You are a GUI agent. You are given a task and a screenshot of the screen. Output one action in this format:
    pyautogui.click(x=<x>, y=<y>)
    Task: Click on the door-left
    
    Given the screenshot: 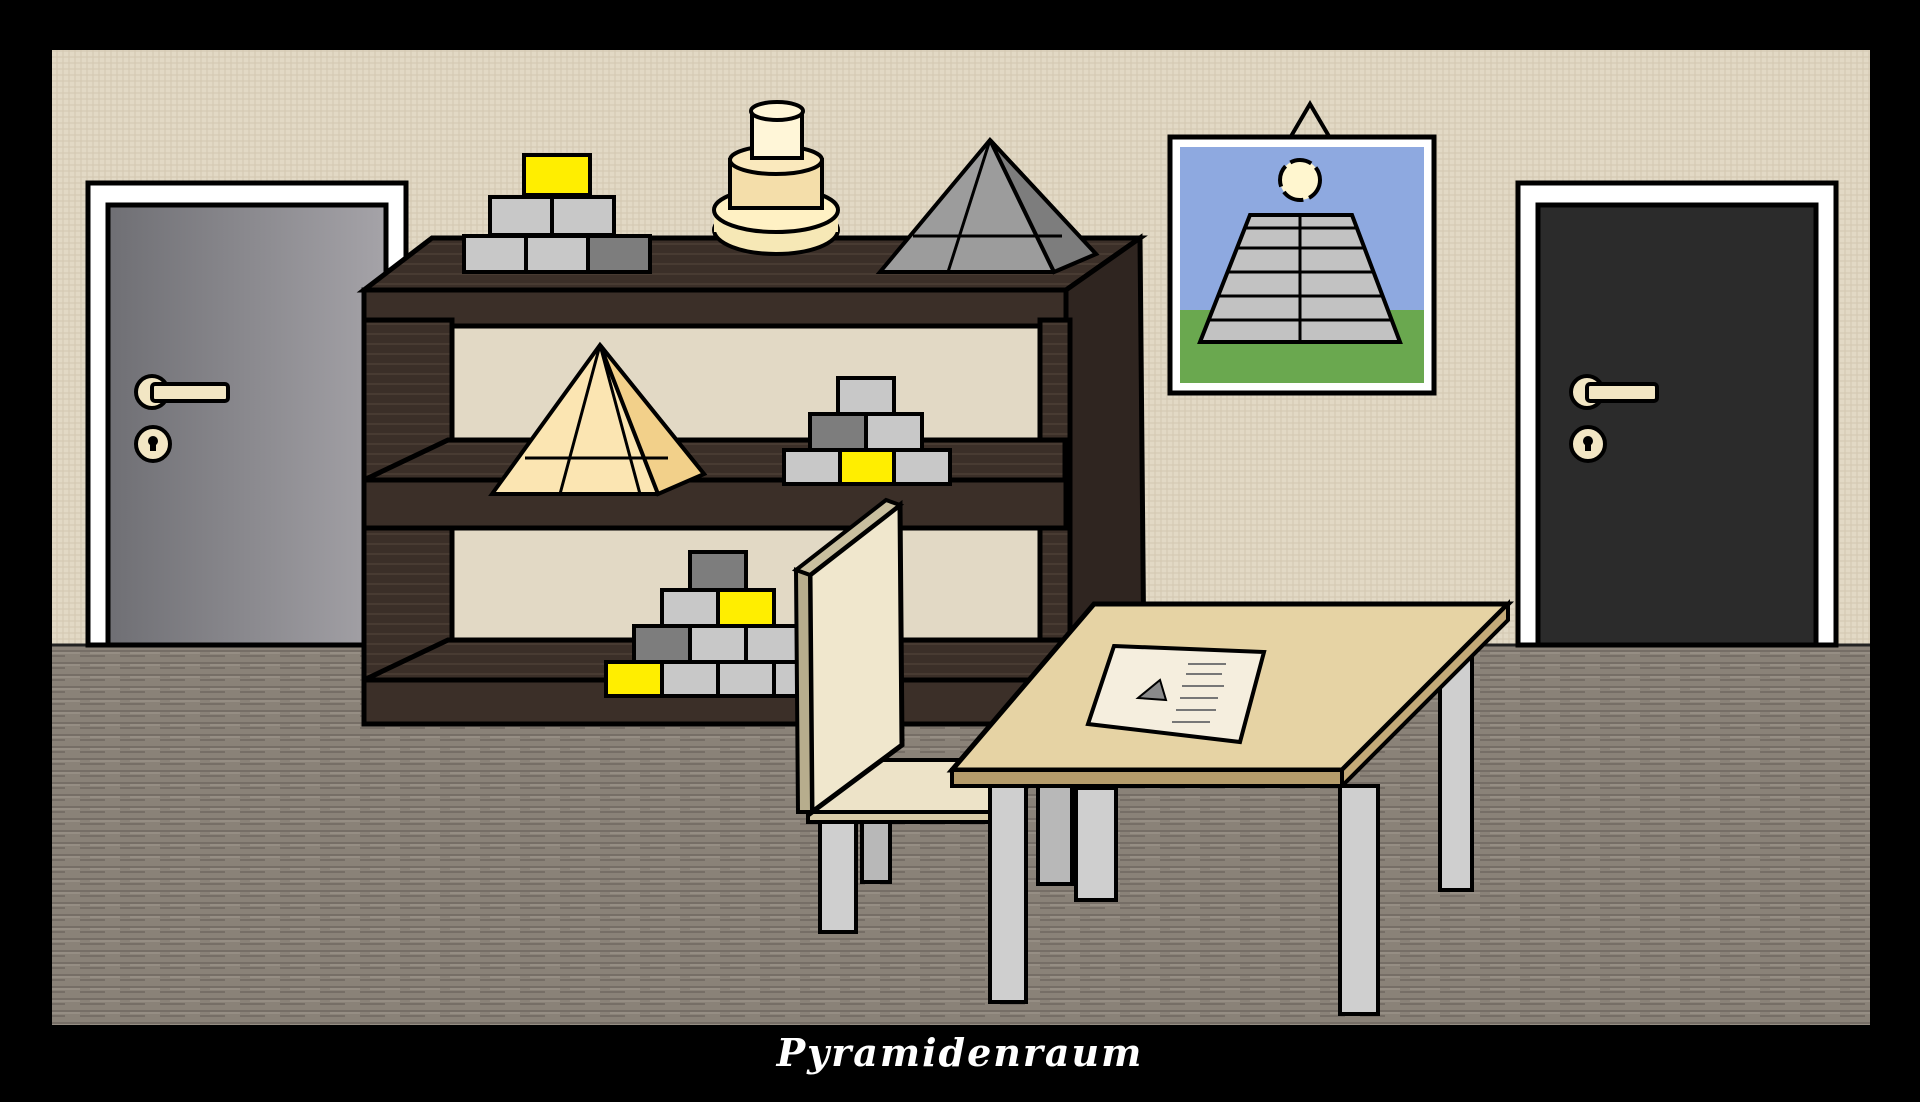 What is the action you would take?
    pyautogui.click(x=247, y=414)
    